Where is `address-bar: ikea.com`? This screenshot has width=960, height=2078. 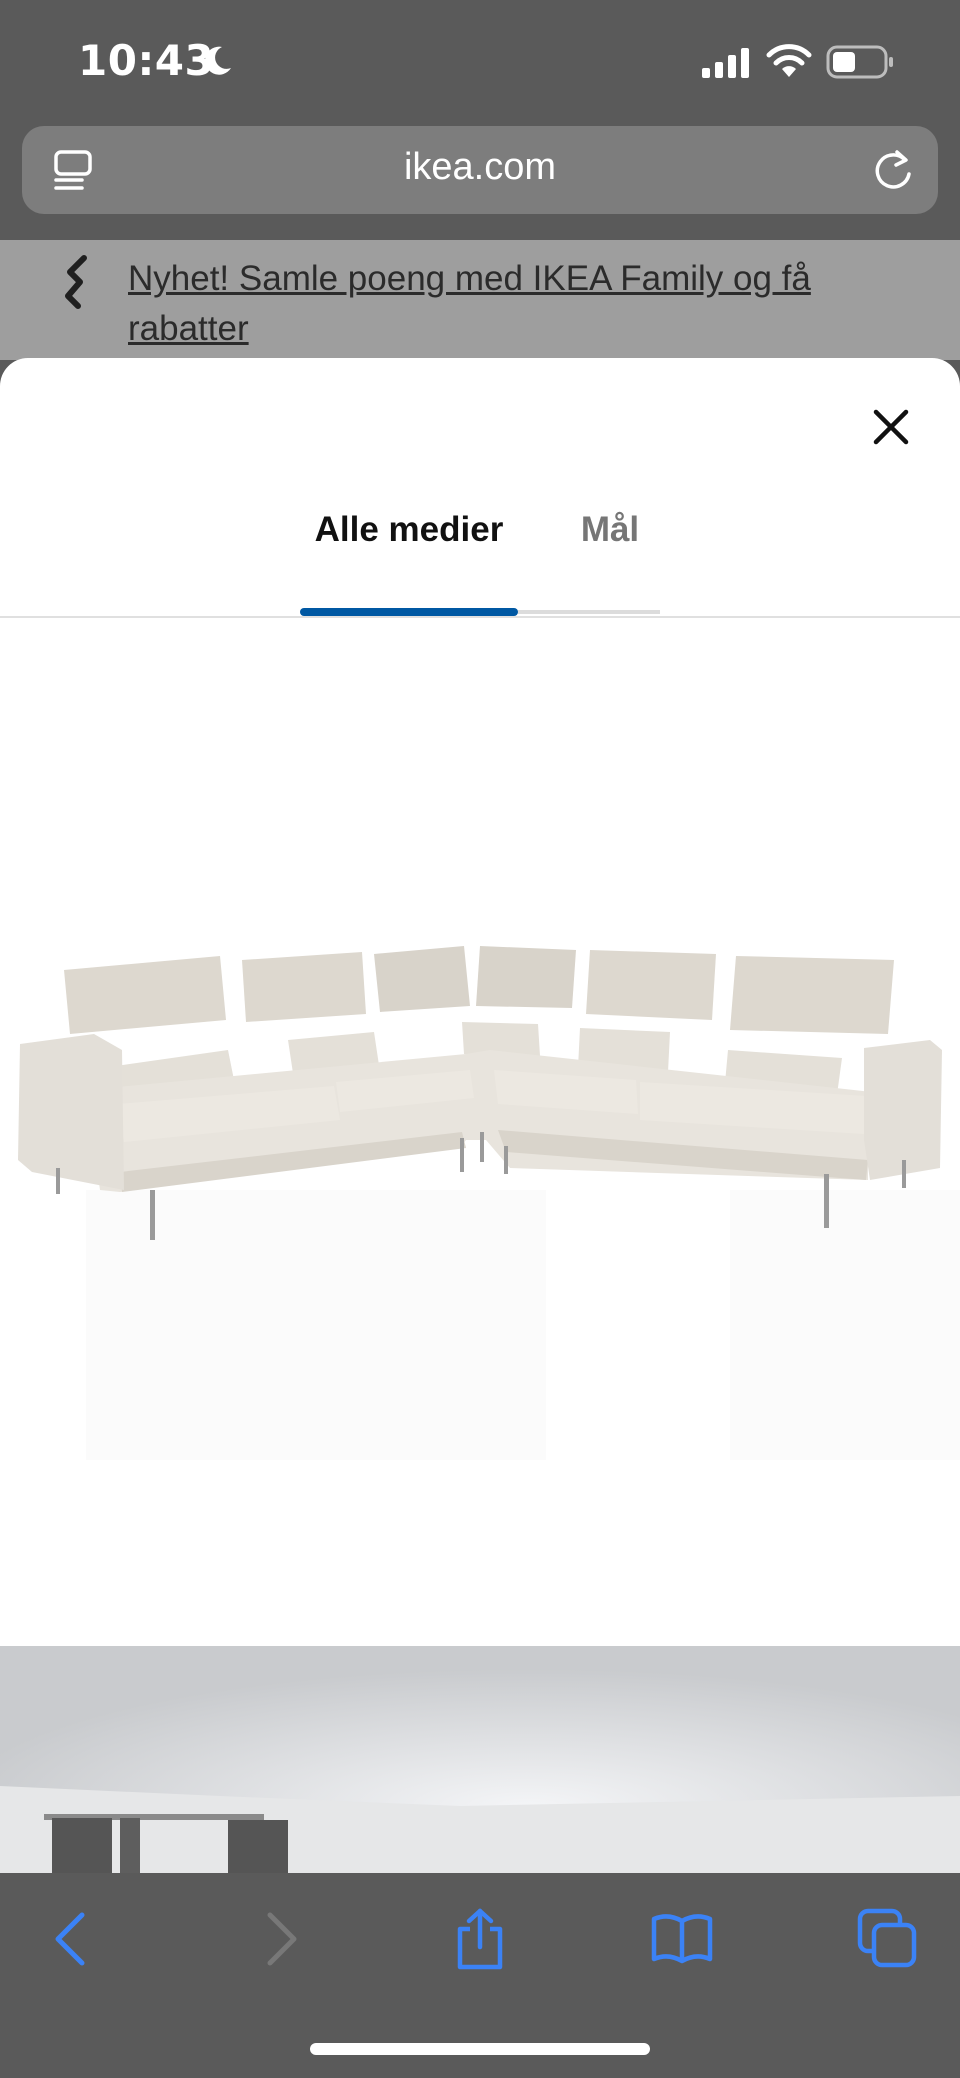 address-bar: ikea.com is located at coordinates (480, 170).